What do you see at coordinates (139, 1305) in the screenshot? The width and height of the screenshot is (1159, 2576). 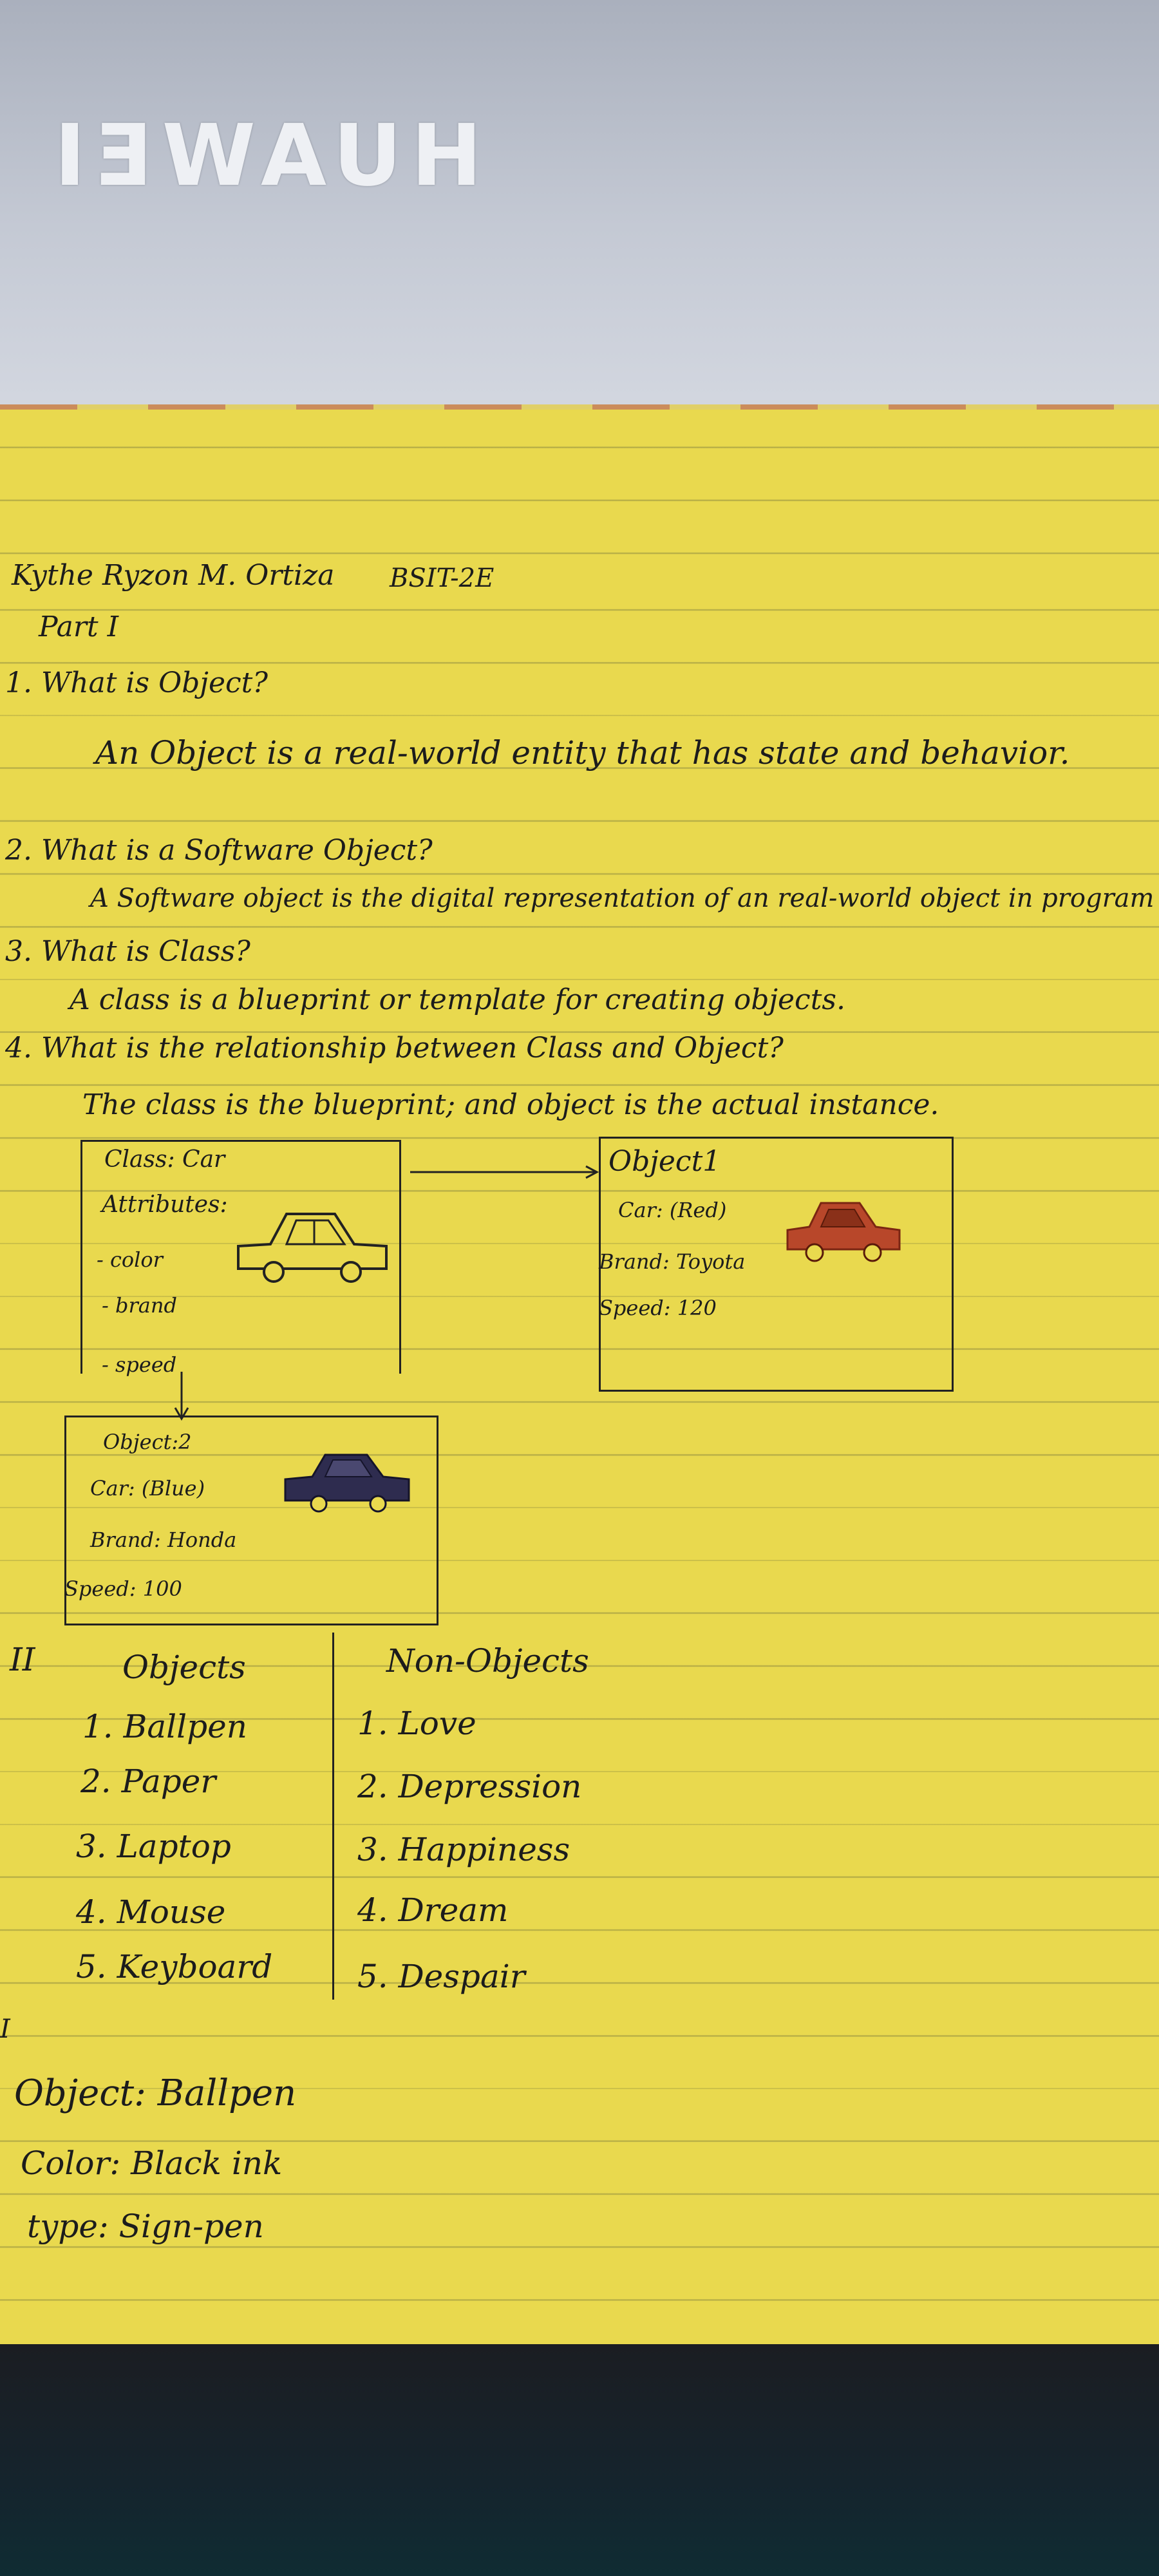 I see `attribute-brand: - brand` at bounding box center [139, 1305].